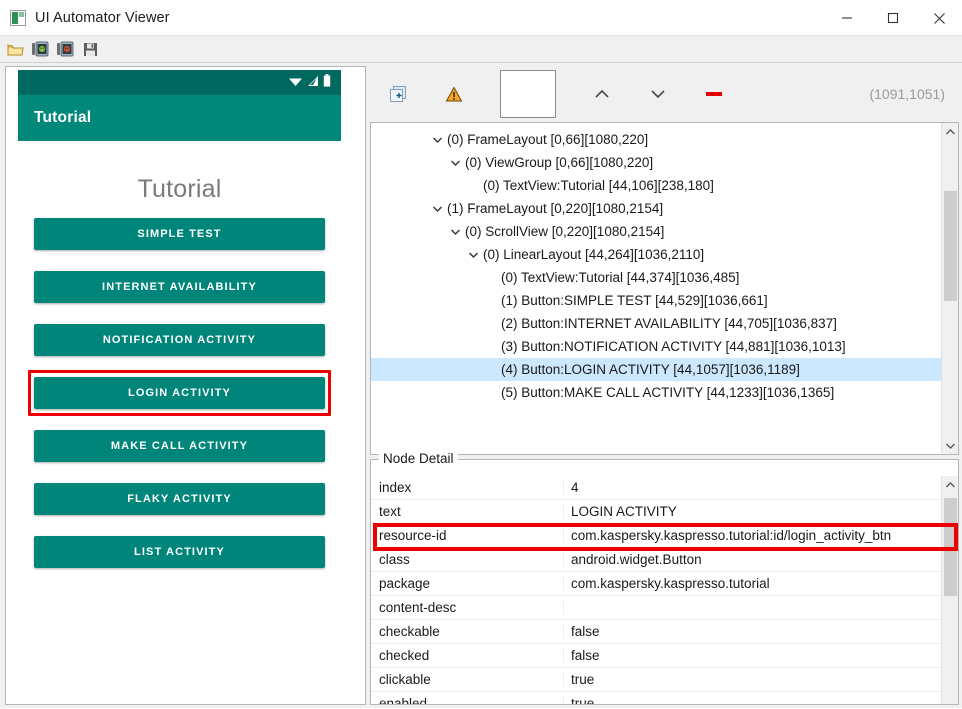 This screenshot has width=962, height=709. What do you see at coordinates (950, 445) in the screenshot?
I see `scroll-down-arrow-icon` at bounding box center [950, 445].